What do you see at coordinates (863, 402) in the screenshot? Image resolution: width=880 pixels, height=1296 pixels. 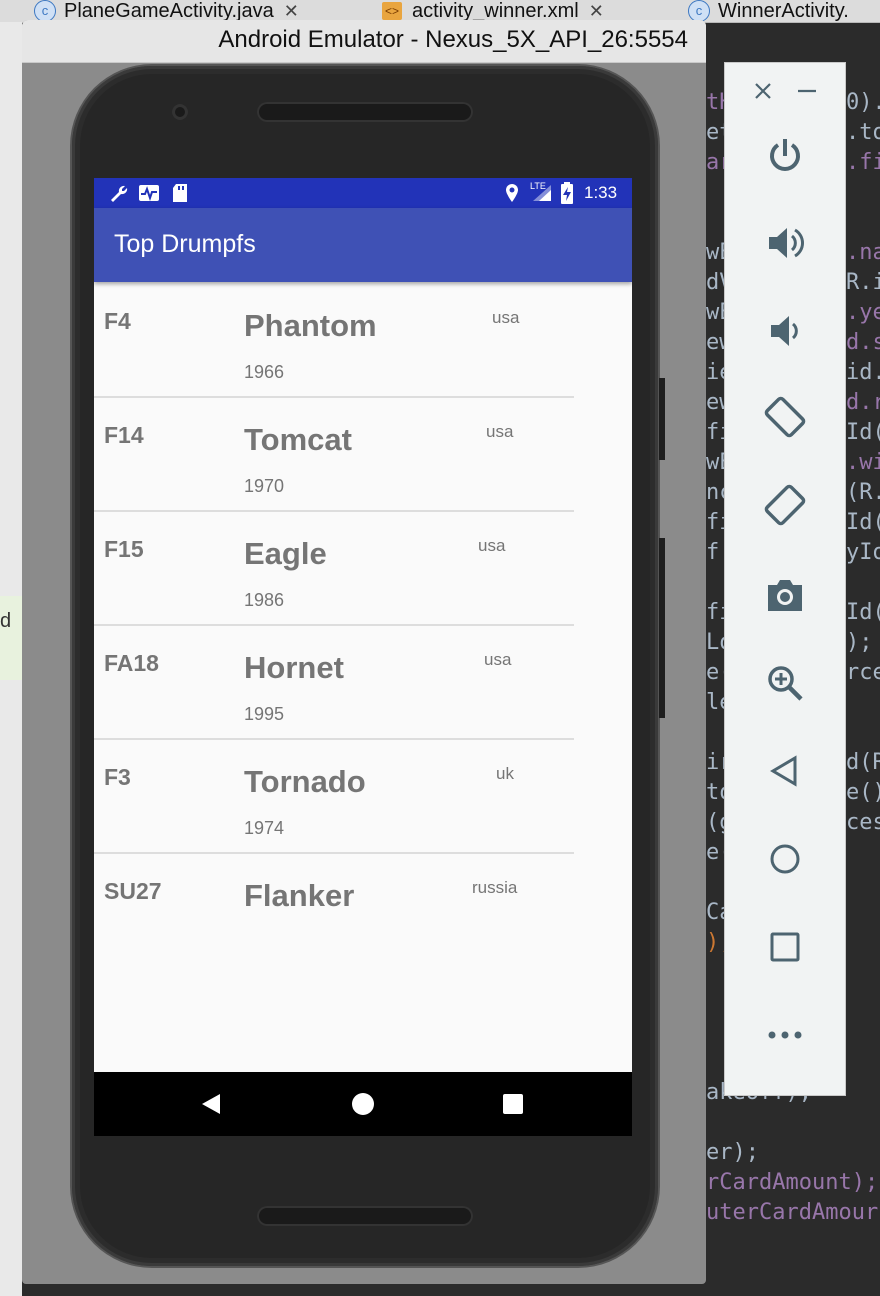 I see `code-line: d.r` at bounding box center [863, 402].